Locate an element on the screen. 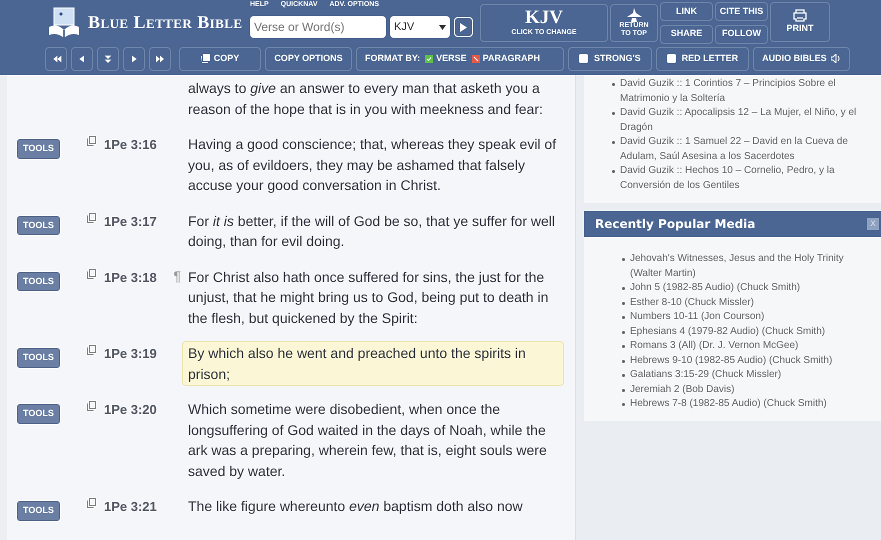 This screenshot has height=540, width=881. media-link: Jehovah's Witnesses, Jesus and the Holy Trinity (Walter Martin) is located at coordinates (751, 266).